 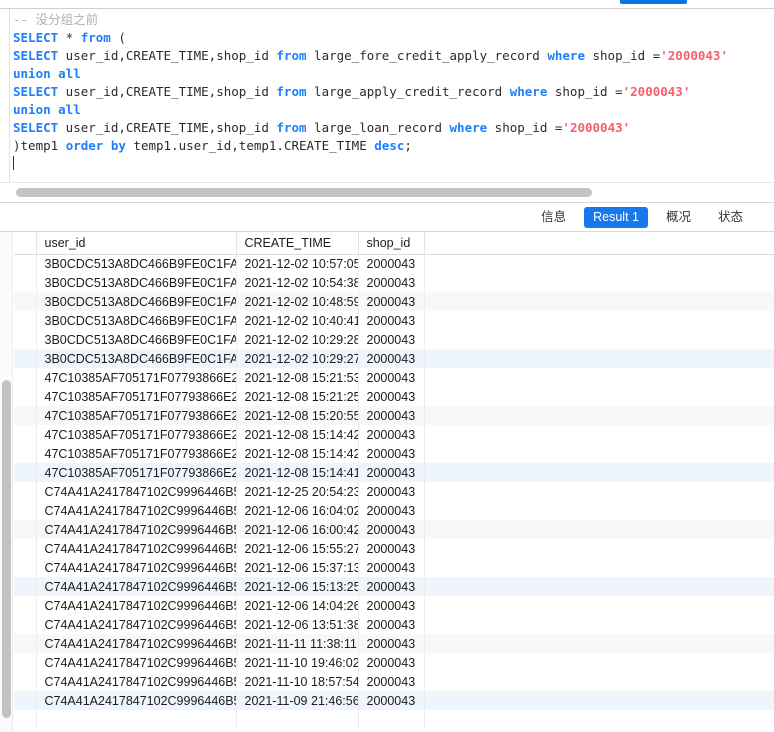 I want to click on cell-create-time: 2021-12-02 10:40:41, so click(x=297, y=320).